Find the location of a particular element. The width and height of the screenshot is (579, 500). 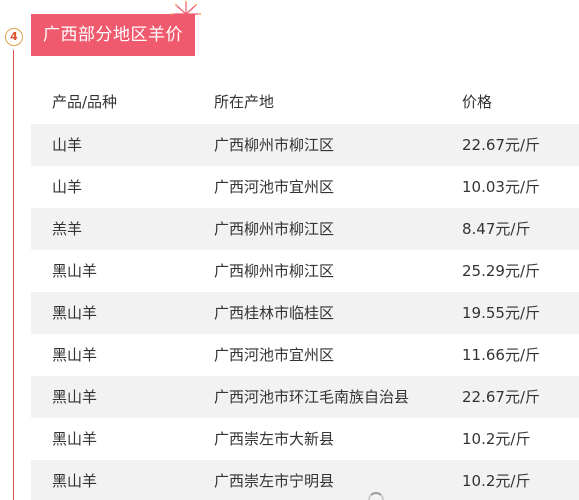

table-row: 黑山羊 广西崇左市大新县 10.2元/斤 is located at coordinates (305, 439).